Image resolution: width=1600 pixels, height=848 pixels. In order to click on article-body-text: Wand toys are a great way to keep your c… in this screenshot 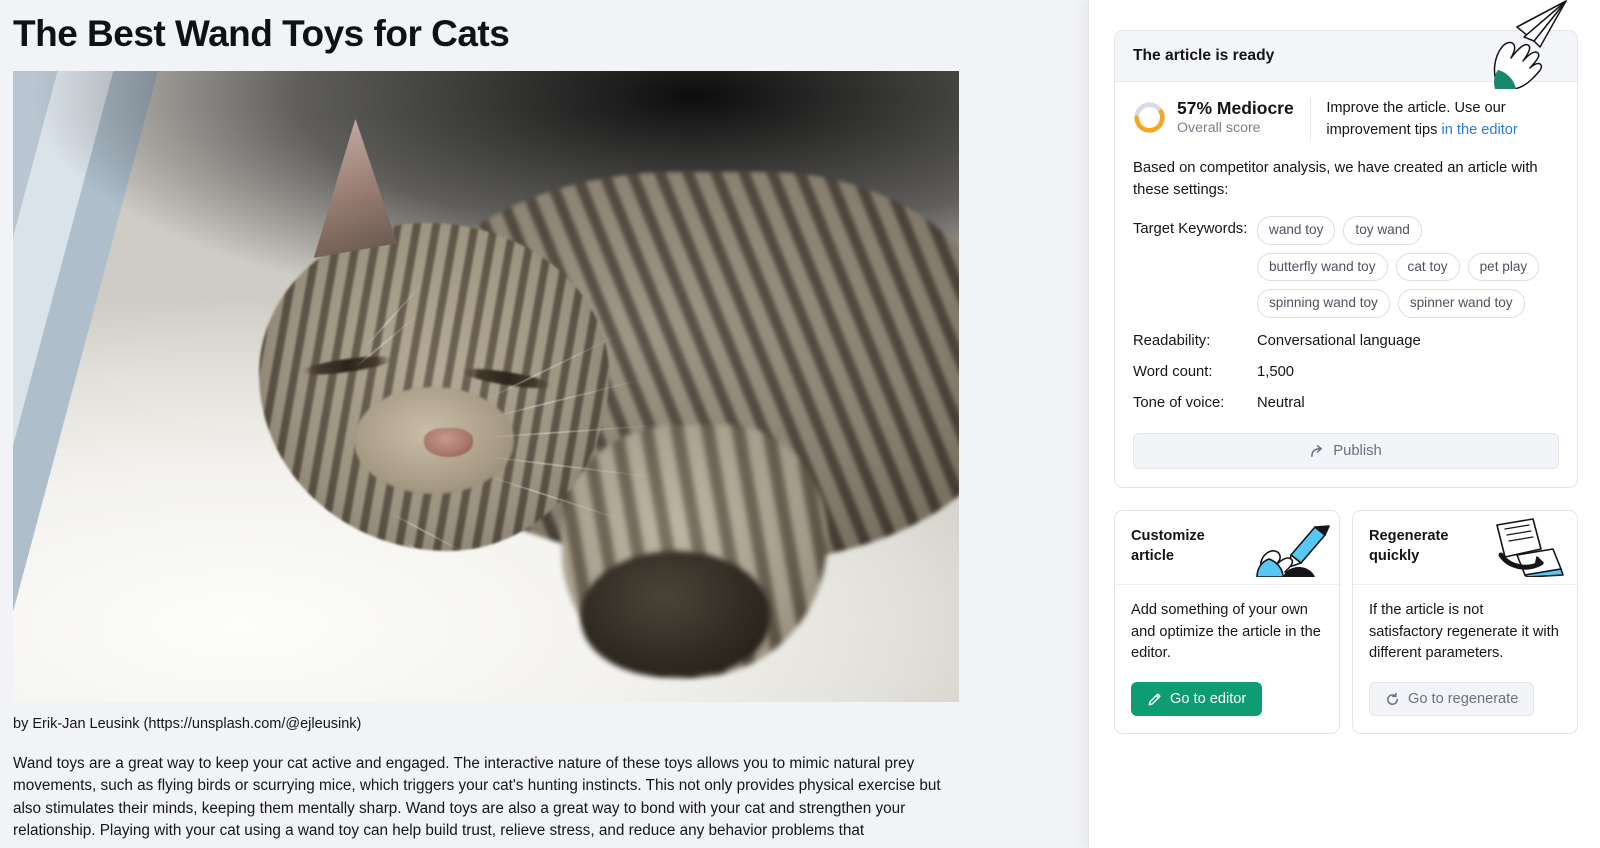, I will do `click(477, 796)`.